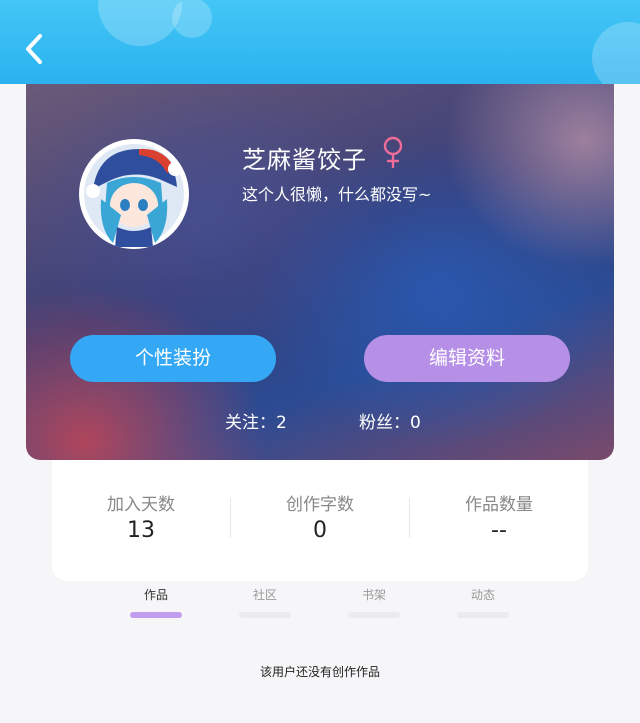 The image size is (640, 723). What do you see at coordinates (499, 530) in the screenshot?
I see `stat-value: --` at bounding box center [499, 530].